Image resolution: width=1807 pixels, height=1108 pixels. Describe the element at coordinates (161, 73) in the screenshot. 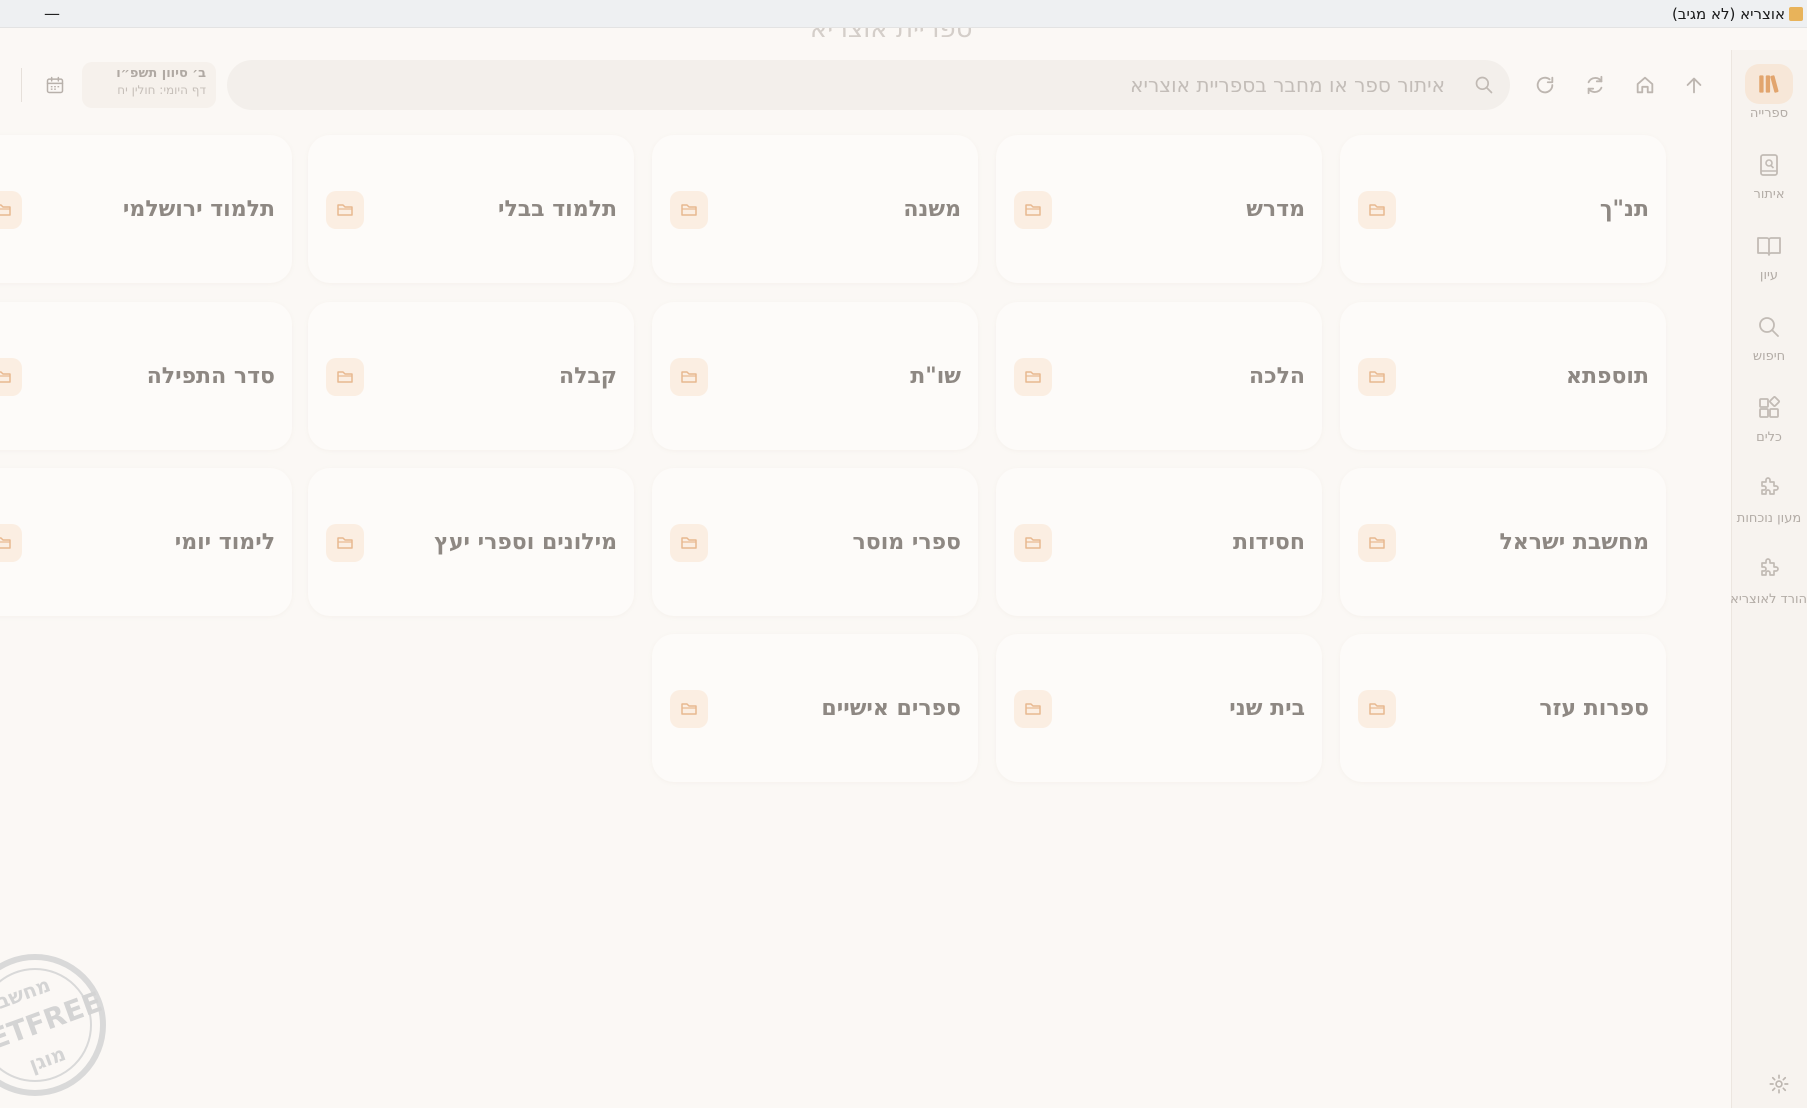

I see `hebrew-date: ב׳ סיוון תשפ״ו` at that location.